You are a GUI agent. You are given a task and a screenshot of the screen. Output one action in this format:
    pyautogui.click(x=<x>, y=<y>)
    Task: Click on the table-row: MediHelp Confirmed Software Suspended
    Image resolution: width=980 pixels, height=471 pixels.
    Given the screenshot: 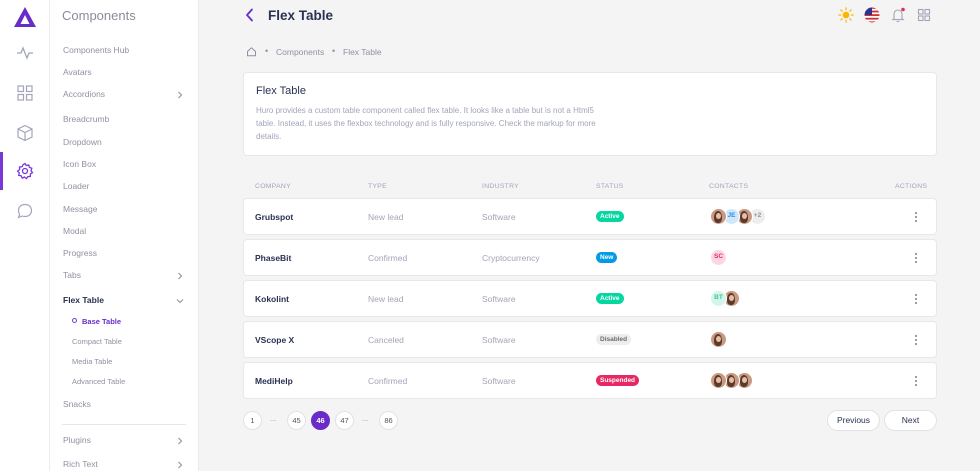 What is the action you would take?
    pyautogui.click(x=590, y=380)
    